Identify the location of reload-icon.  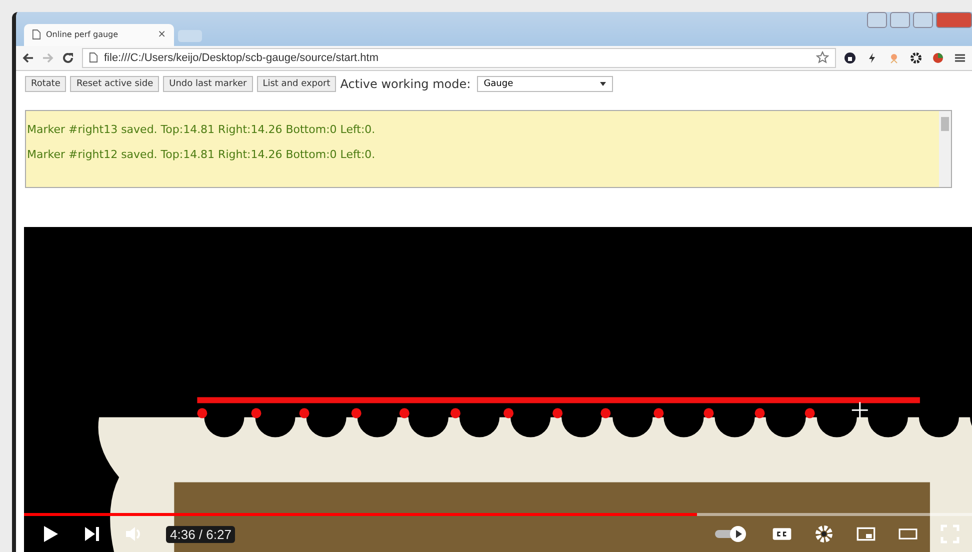
(68, 58).